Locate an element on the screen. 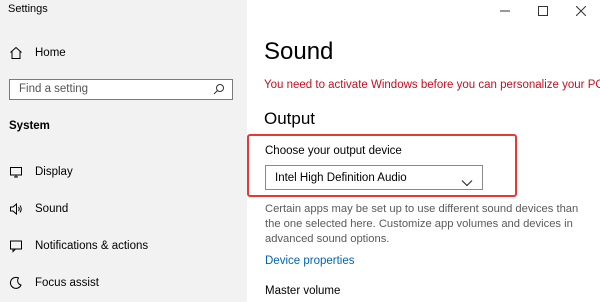 This screenshot has width=600, height=302. sidebar-item-notifications: Notifications & actions is located at coordinates (123, 246).